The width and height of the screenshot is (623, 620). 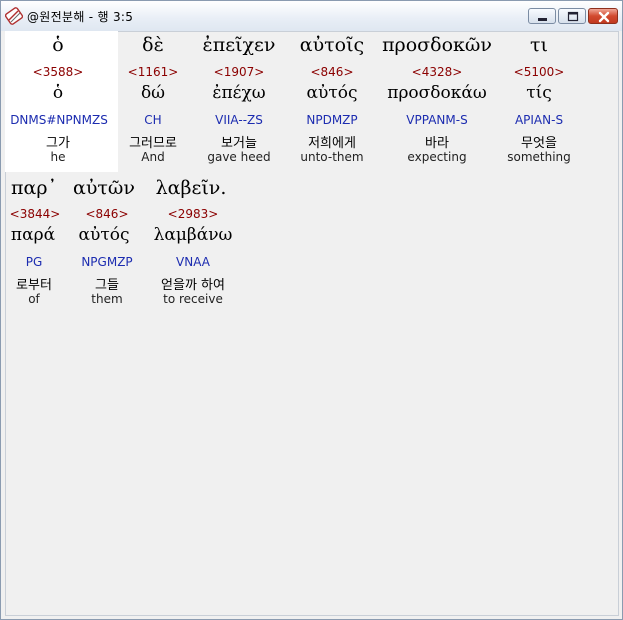 I want to click on english-gloss: he, so click(x=58, y=157).